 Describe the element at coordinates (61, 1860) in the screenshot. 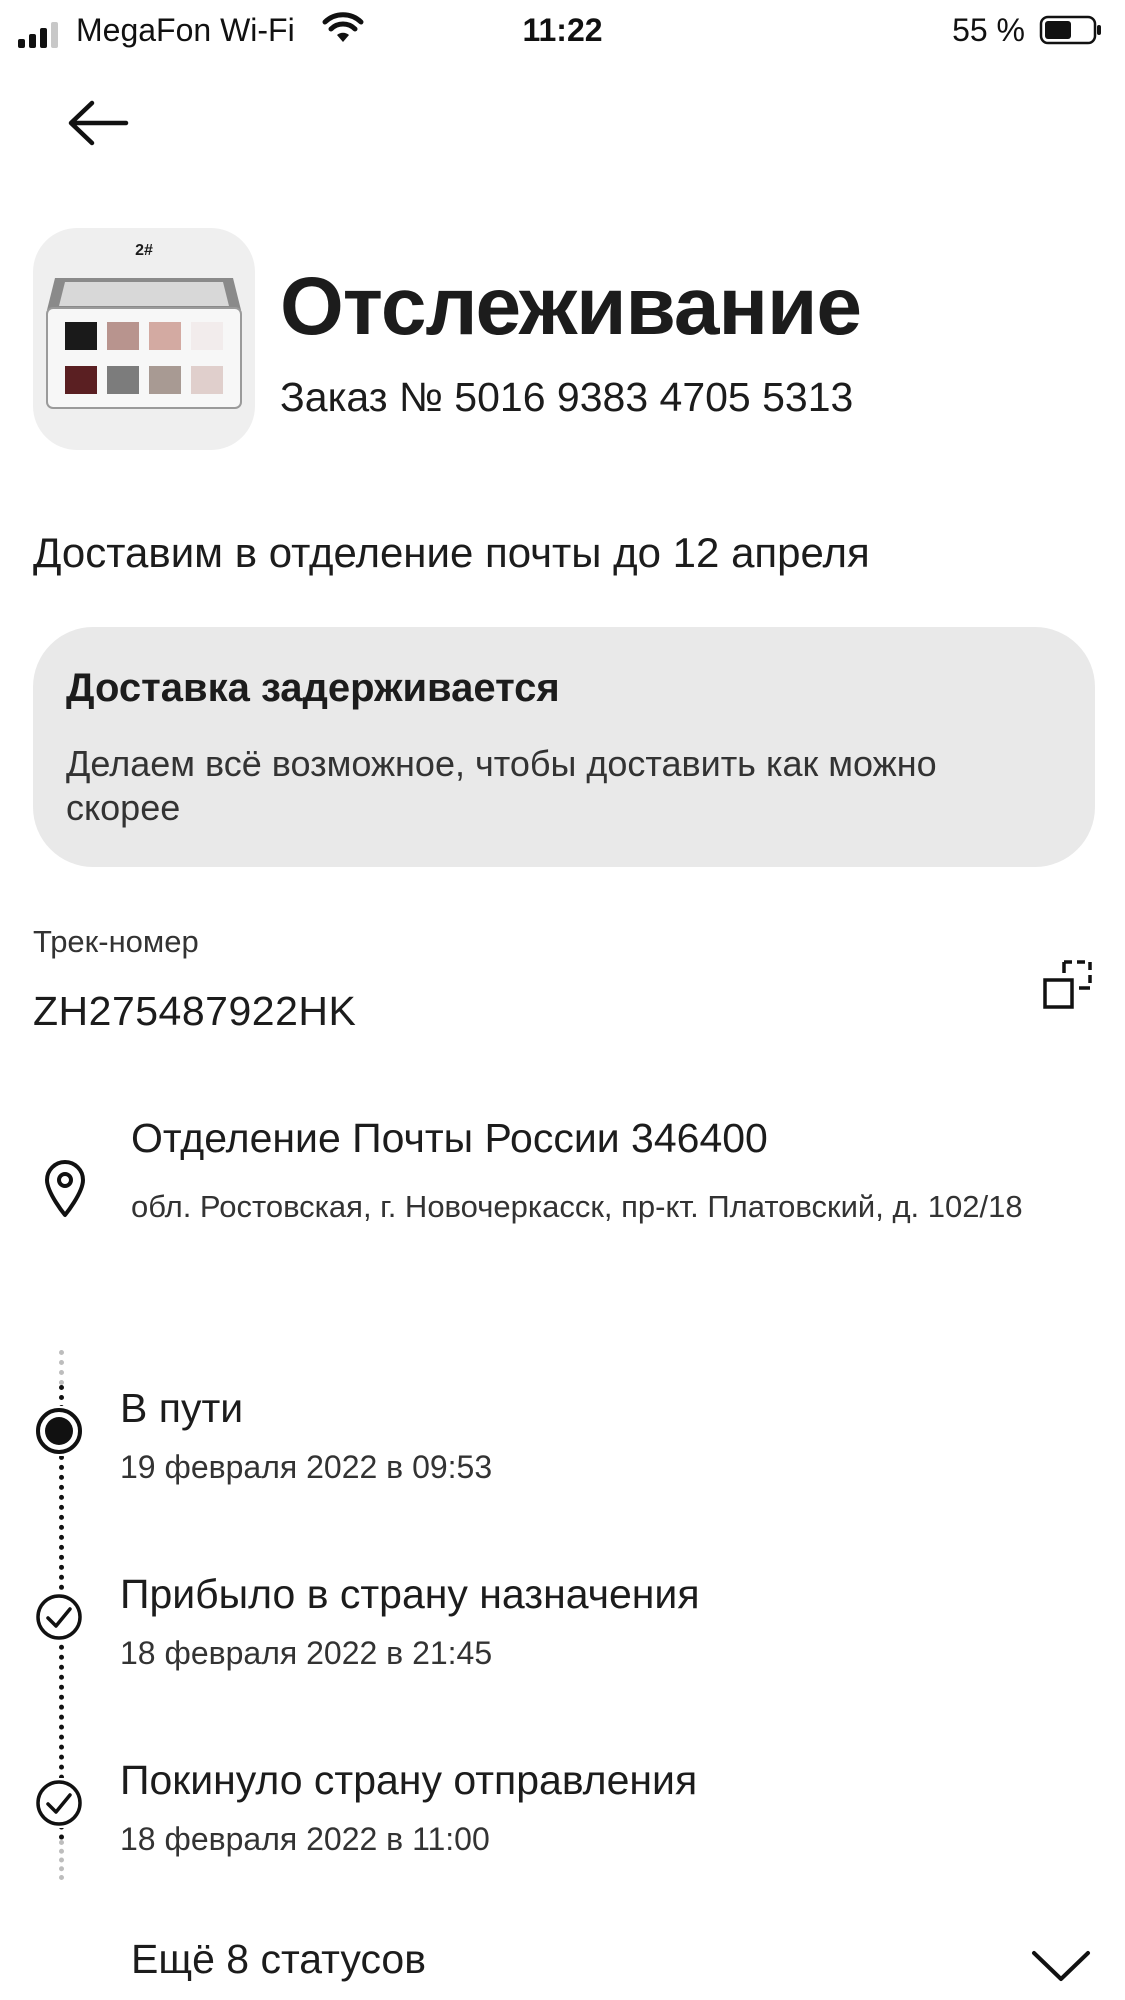

I see `timeline-line-bottom` at that location.